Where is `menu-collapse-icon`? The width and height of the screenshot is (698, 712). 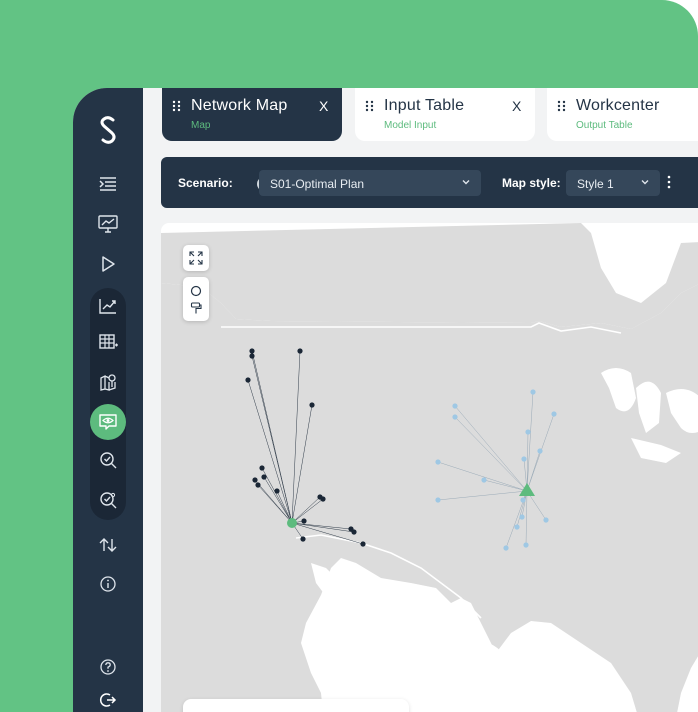 menu-collapse-icon is located at coordinates (108, 184).